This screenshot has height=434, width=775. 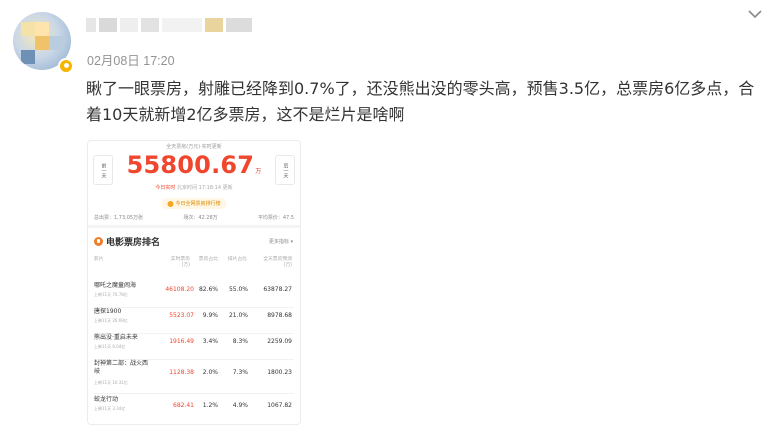 I want to click on screens-cell: 55.0%, so click(x=238, y=289).